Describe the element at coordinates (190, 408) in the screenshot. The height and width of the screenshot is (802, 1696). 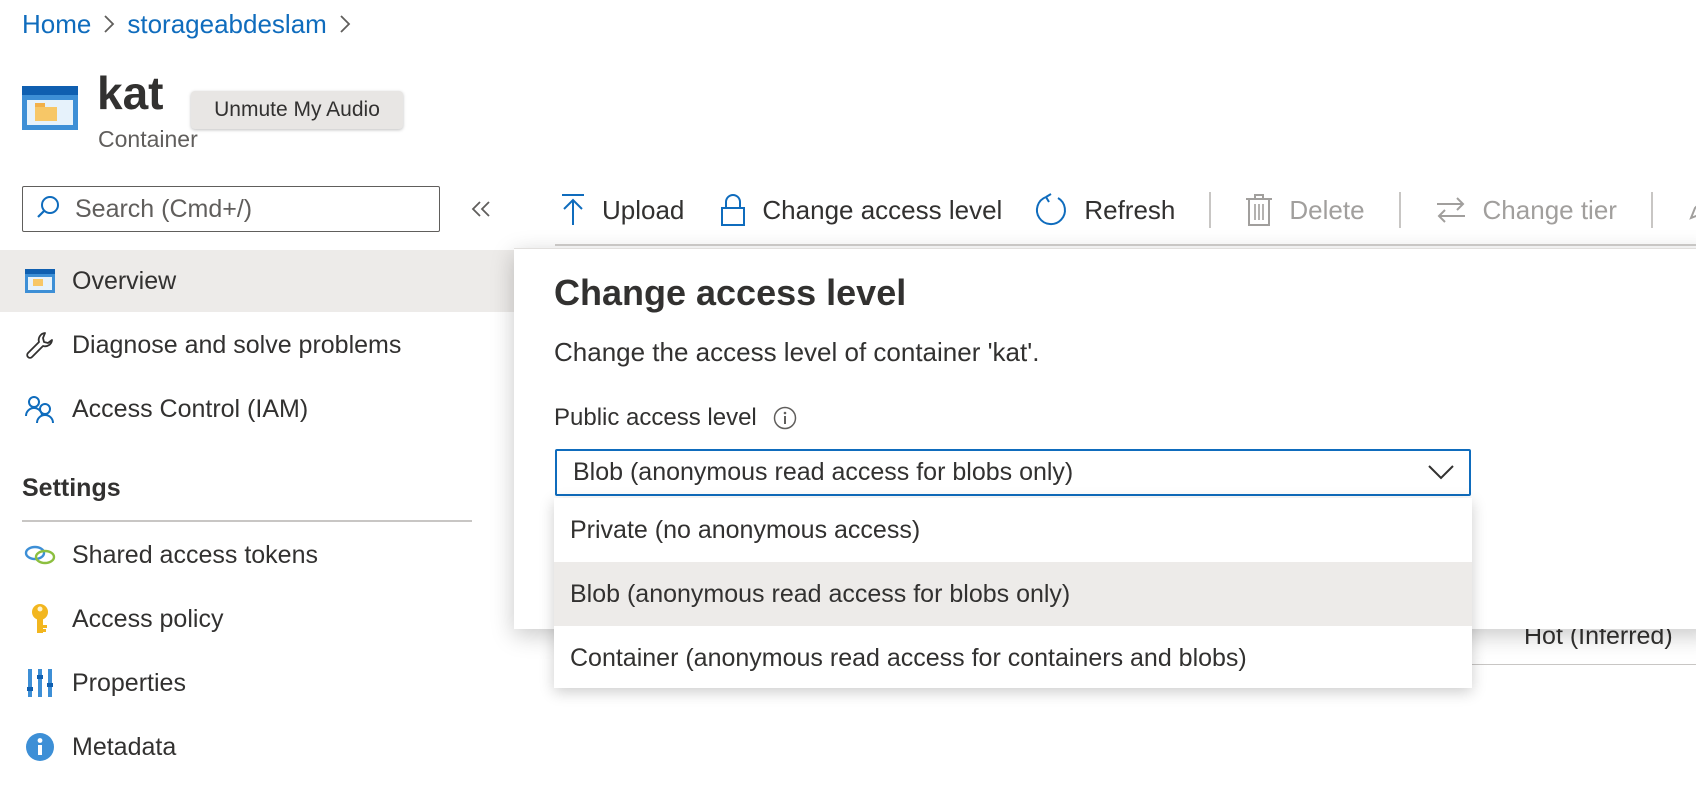
I see `sidebar-item-label: Access Control (IAM)` at that location.